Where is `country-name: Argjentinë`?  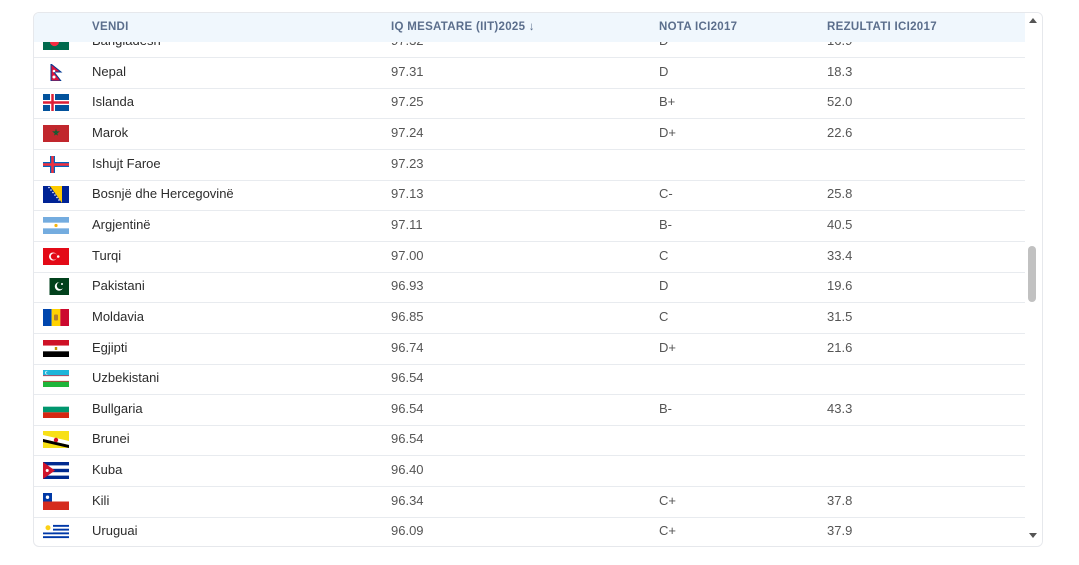 country-name: Argjentinë is located at coordinates (121, 224).